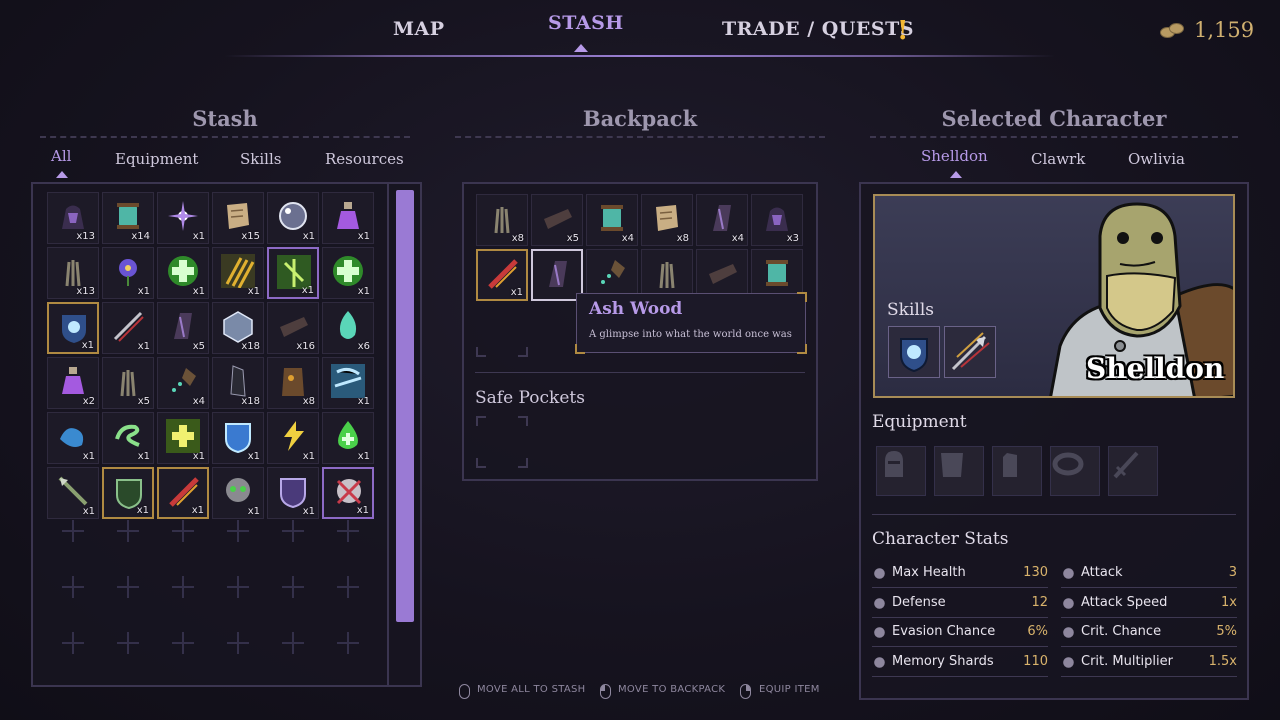  What do you see at coordinates (914, 355) in the screenshot?
I see `shield-bash-icon` at bounding box center [914, 355].